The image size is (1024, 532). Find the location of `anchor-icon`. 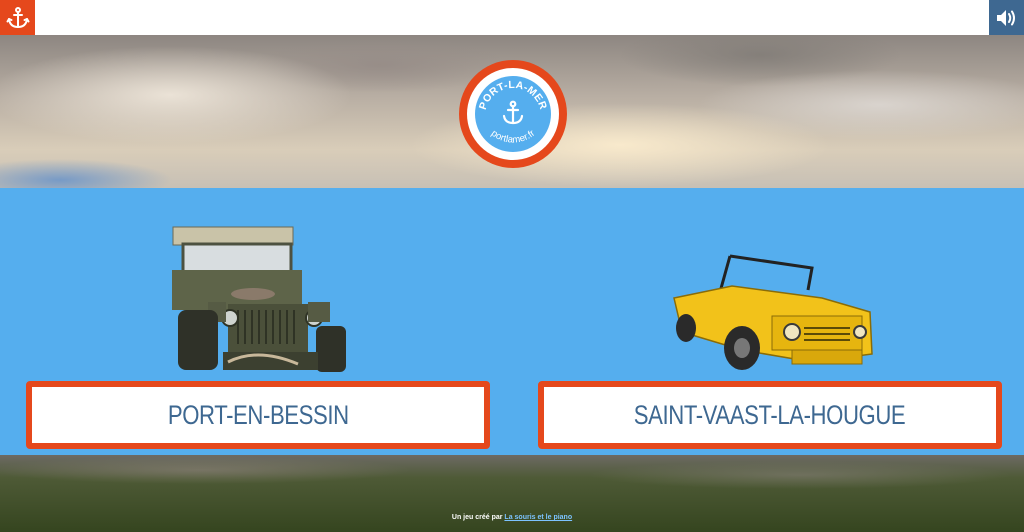

anchor-icon is located at coordinates (17, 17).